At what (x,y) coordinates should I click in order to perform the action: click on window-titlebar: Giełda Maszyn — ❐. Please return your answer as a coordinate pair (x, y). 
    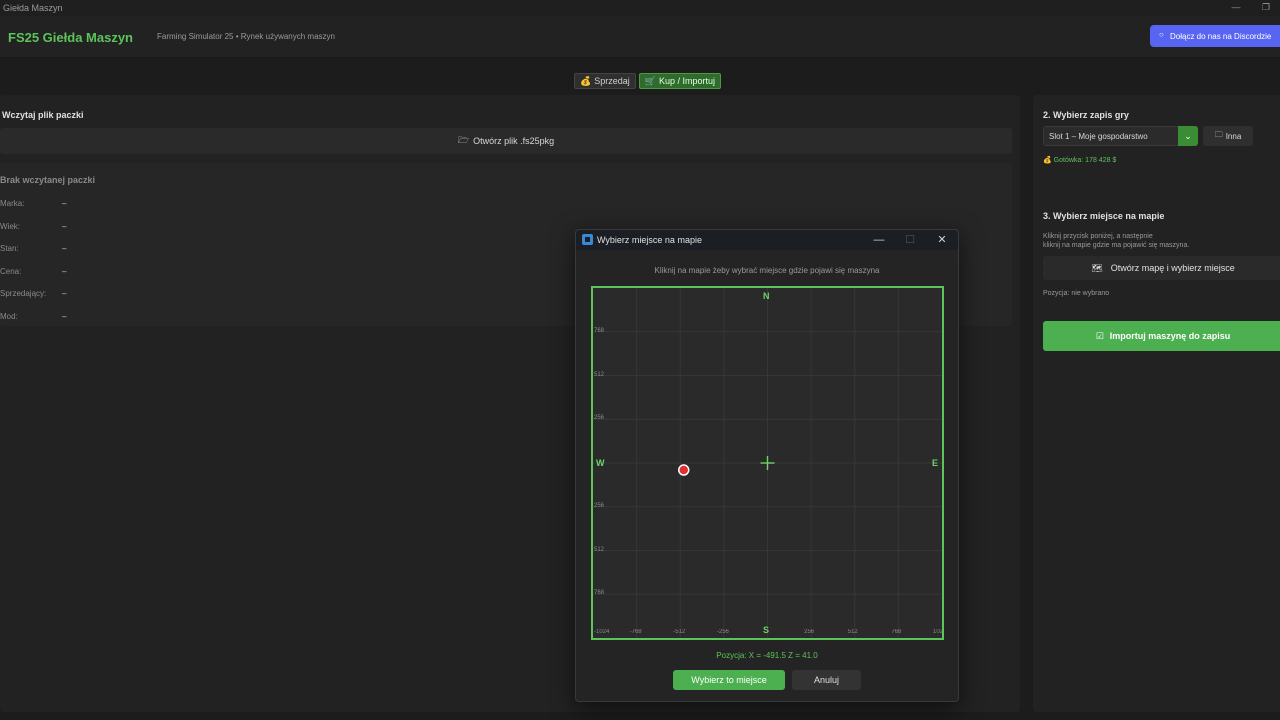
    Looking at the image, I should click on (640, 8).